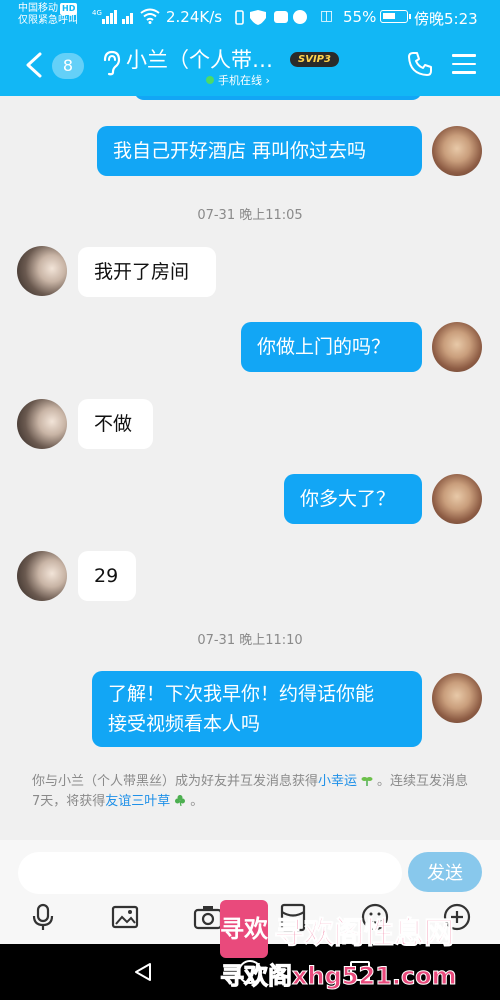 The height and width of the screenshot is (1000, 500). What do you see at coordinates (48, 20) in the screenshot?
I see `emergency-only-text: 仅限紧急呼叫` at bounding box center [48, 20].